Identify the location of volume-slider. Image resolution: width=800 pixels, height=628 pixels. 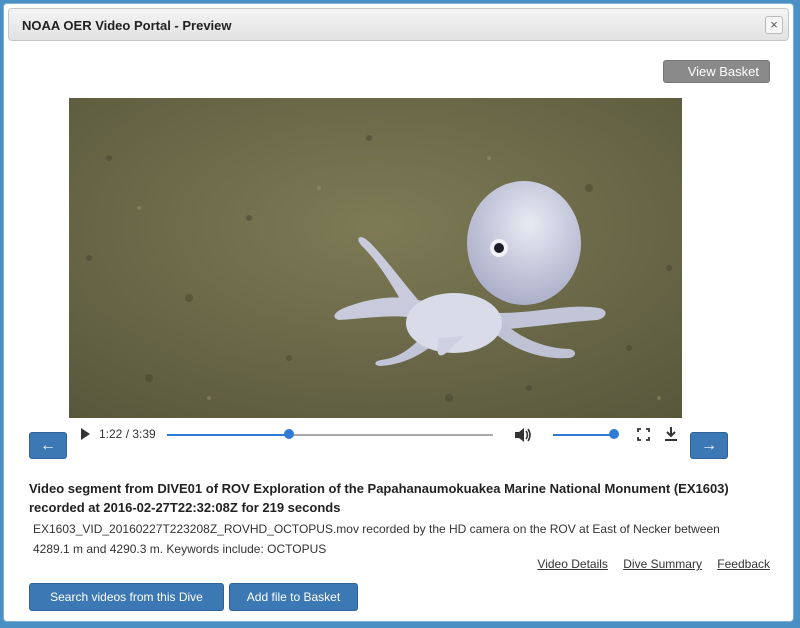
(586, 434).